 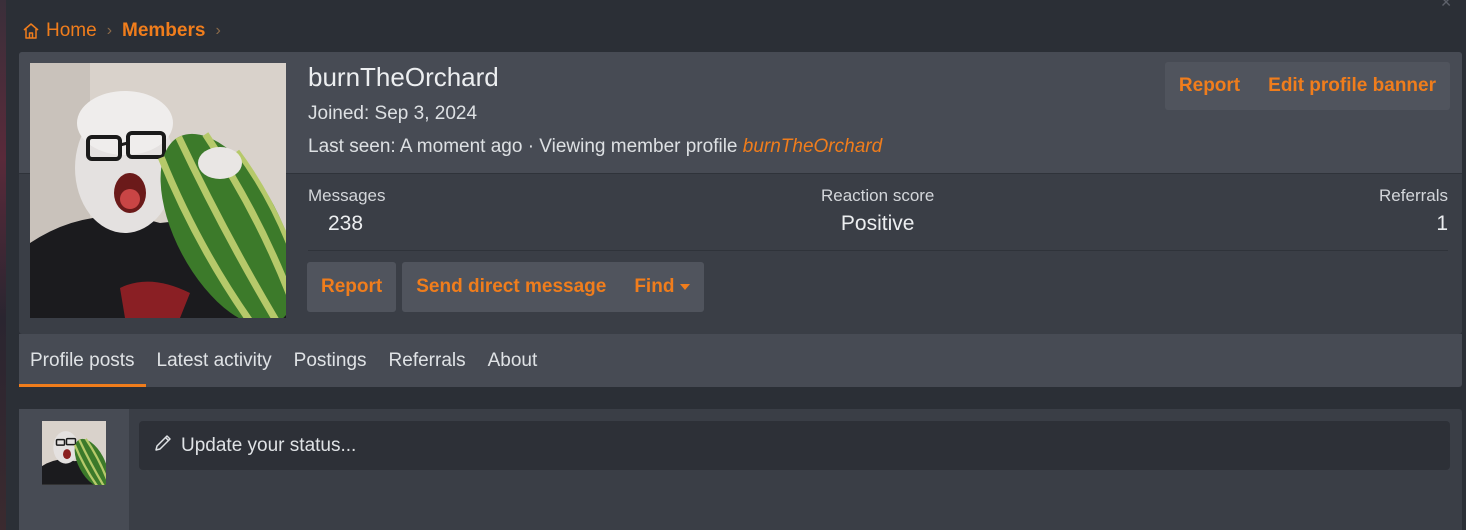 What do you see at coordinates (877, 223) in the screenshot?
I see `stat-reaction-value: Positive` at bounding box center [877, 223].